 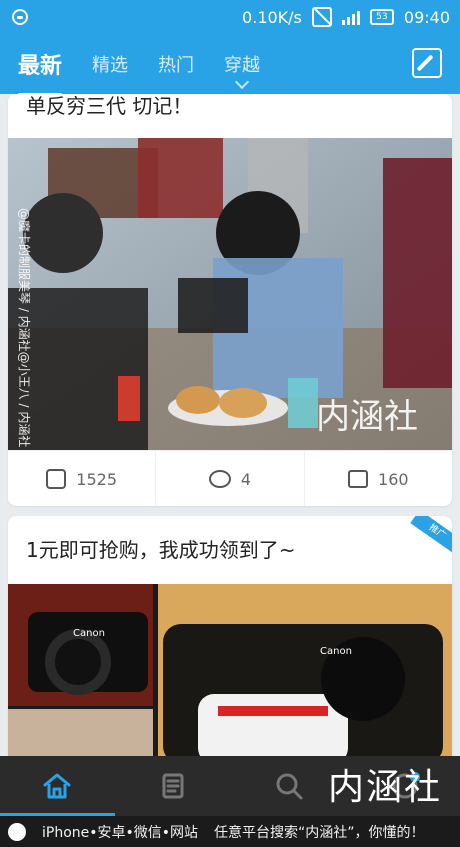 What do you see at coordinates (431, 535) in the screenshot?
I see `ad-badge: 推广` at bounding box center [431, 535].